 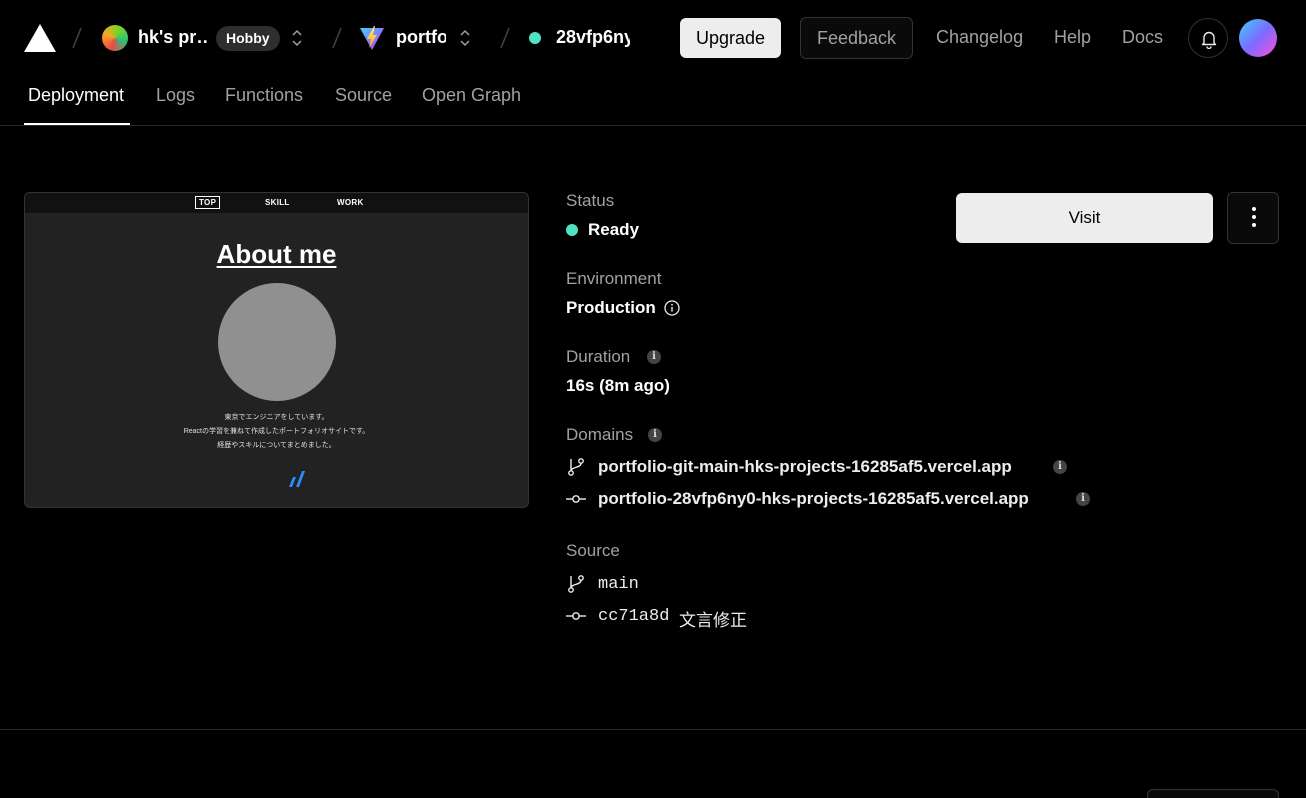 What do you see at coordinates (730, 38) in the screenshot?
I see `upgrade-button: Upgrade` at bounding box center [730, 38].